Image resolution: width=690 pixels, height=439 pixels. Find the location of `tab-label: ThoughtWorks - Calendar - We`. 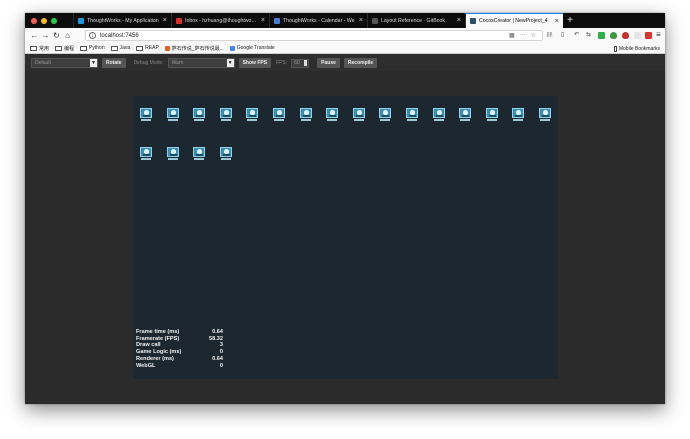

tab-label: ThoughtWorks - Calendar - We is located at coordinates (319, 20).